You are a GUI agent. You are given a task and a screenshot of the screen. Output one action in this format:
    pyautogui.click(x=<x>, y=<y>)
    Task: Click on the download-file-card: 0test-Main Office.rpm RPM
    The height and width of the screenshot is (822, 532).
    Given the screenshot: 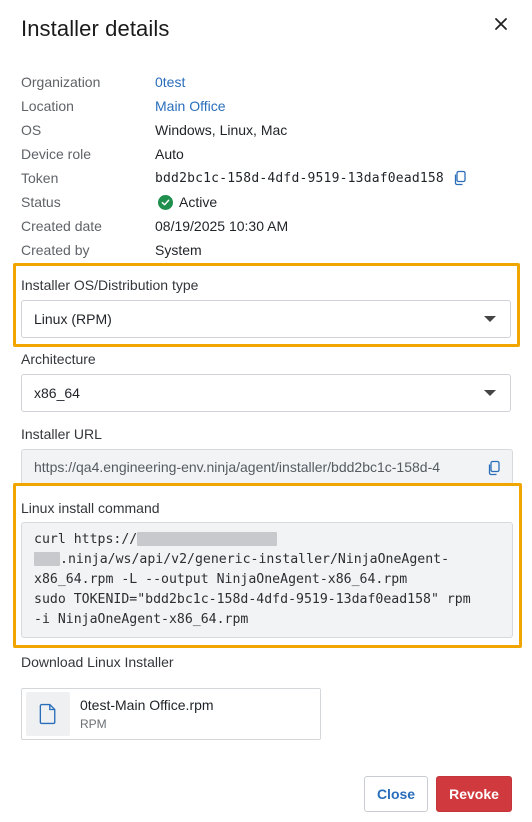 What is the action you would take?
    pyautogui.click(x=171, y=714)
    